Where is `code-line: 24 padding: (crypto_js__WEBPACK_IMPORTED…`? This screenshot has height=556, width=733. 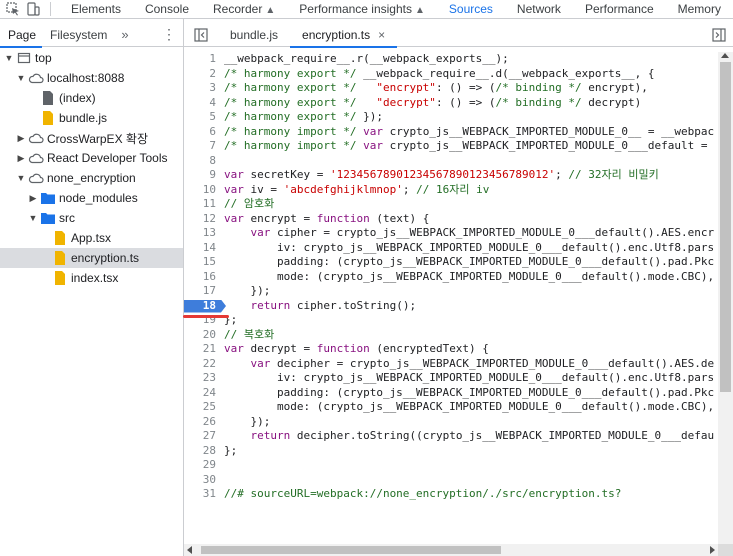 code-line: 24 padding: (crypto_js__WEBPACK_IMPORTED… is located at coordinates (451, 393).